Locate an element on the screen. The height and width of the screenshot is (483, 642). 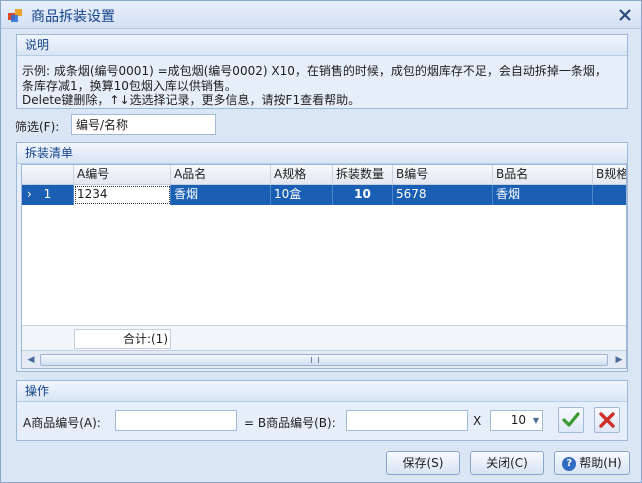
cell-a-code: 1234 is located at coordinates (122, 195).